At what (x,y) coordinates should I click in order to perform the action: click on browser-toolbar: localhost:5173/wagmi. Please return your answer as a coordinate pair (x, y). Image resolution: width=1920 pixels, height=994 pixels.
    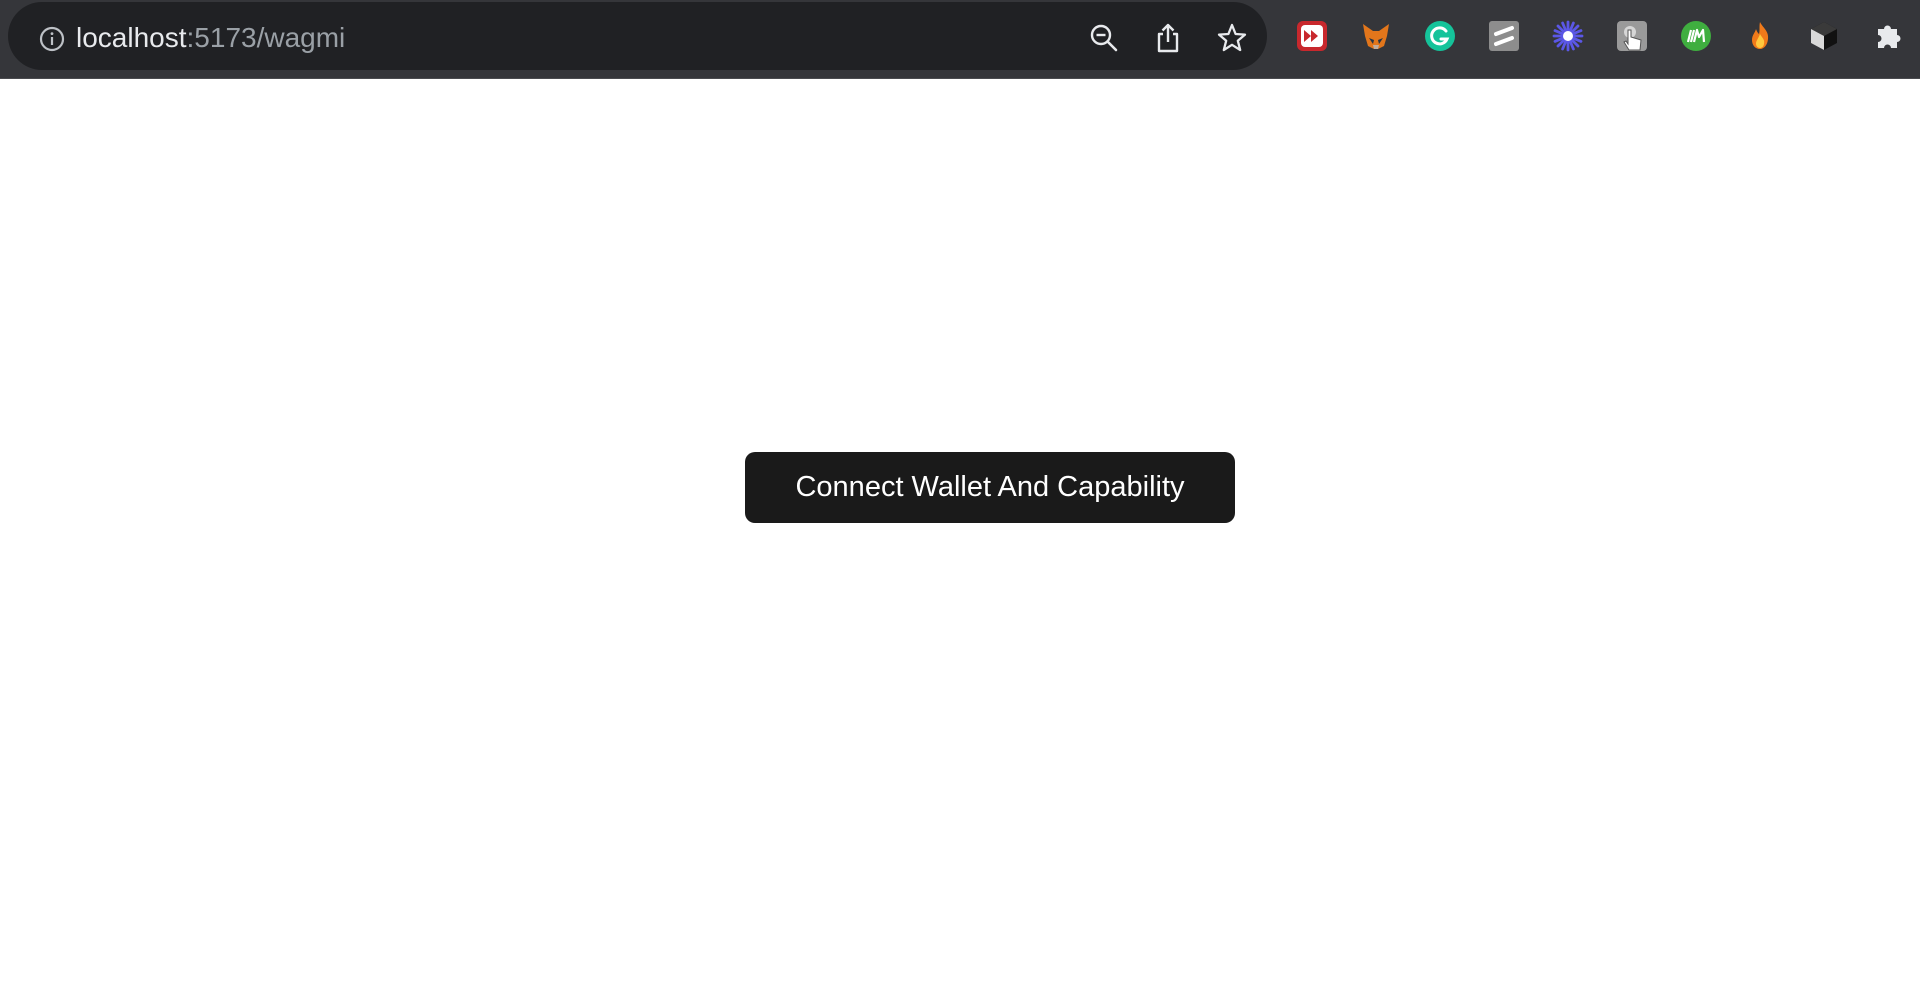
    Looking at the image, I should click on (960, 39).